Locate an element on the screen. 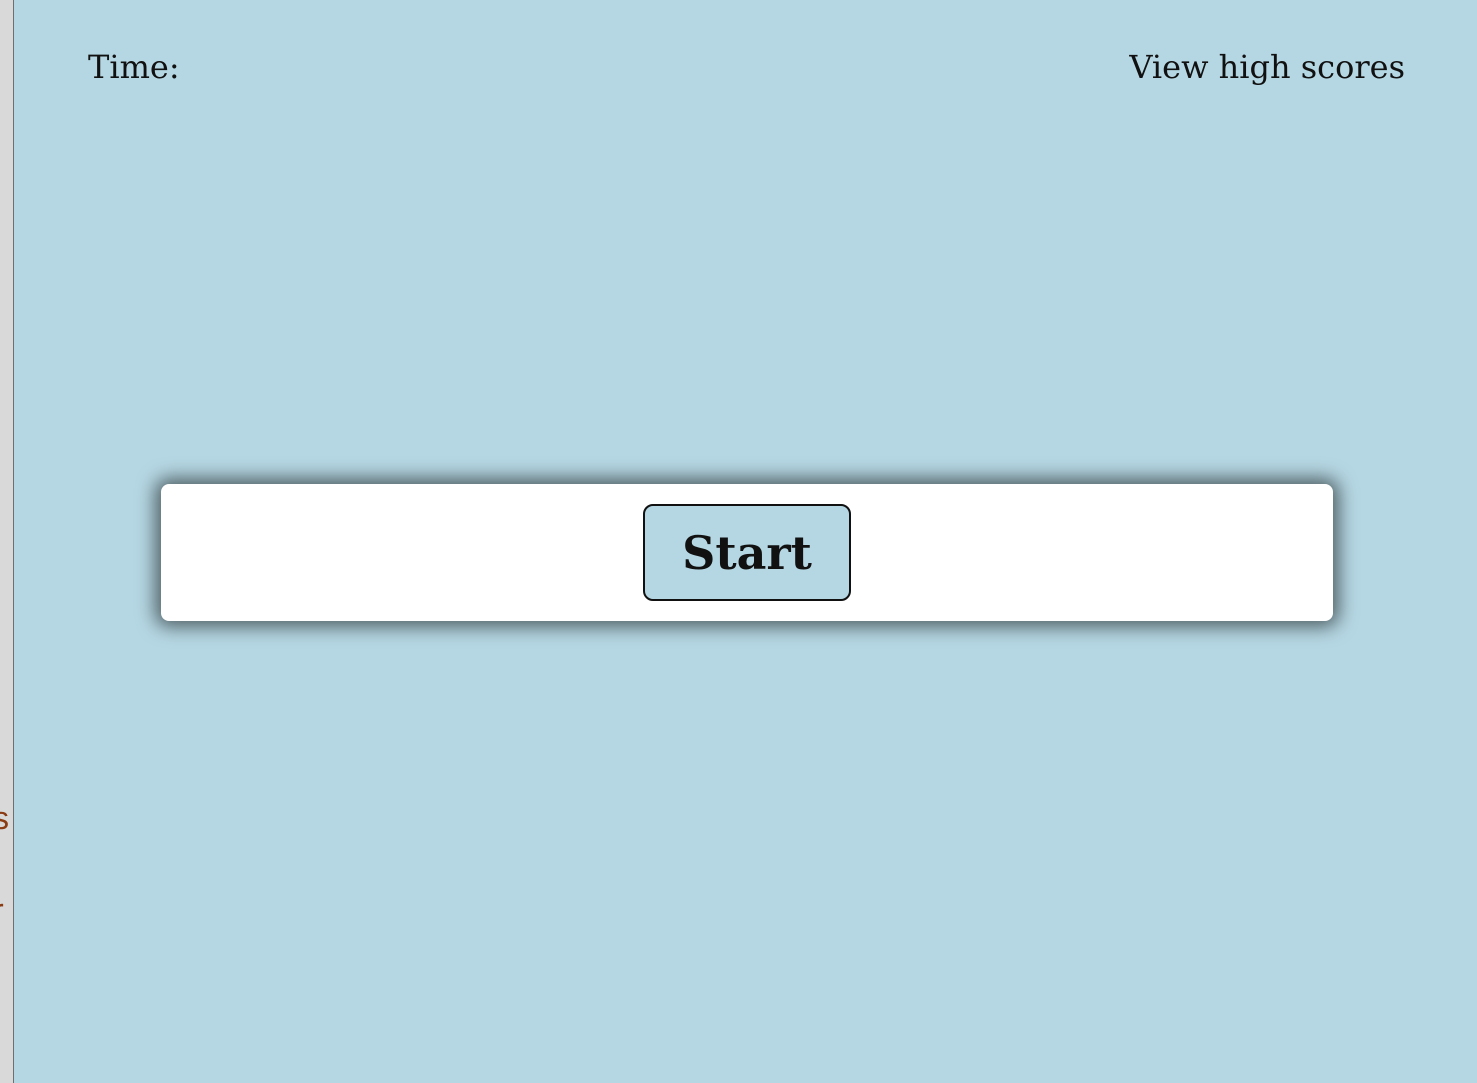 The height and width of the screenshot is (1083, 1477). timer: Time: is located at coordinates (139, 67).